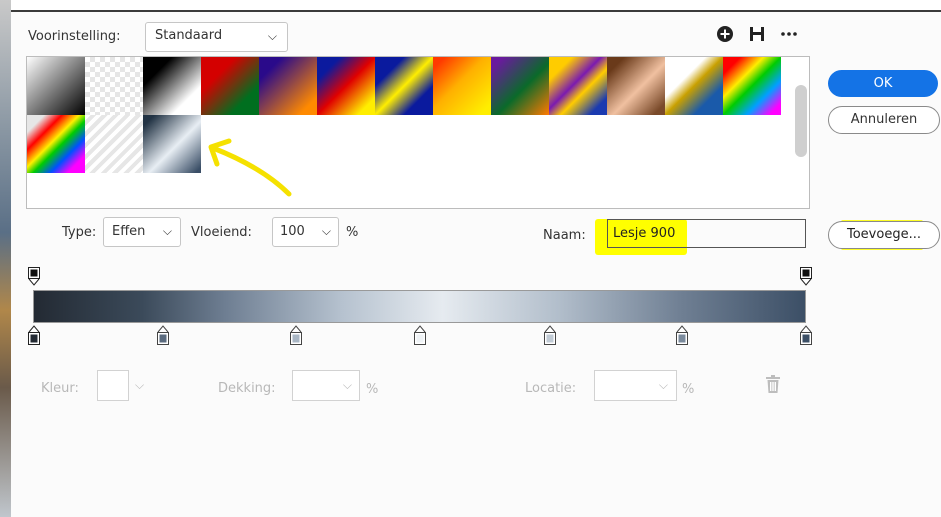  I want to click on type-select: Effen ⌵, so click(142, 232).